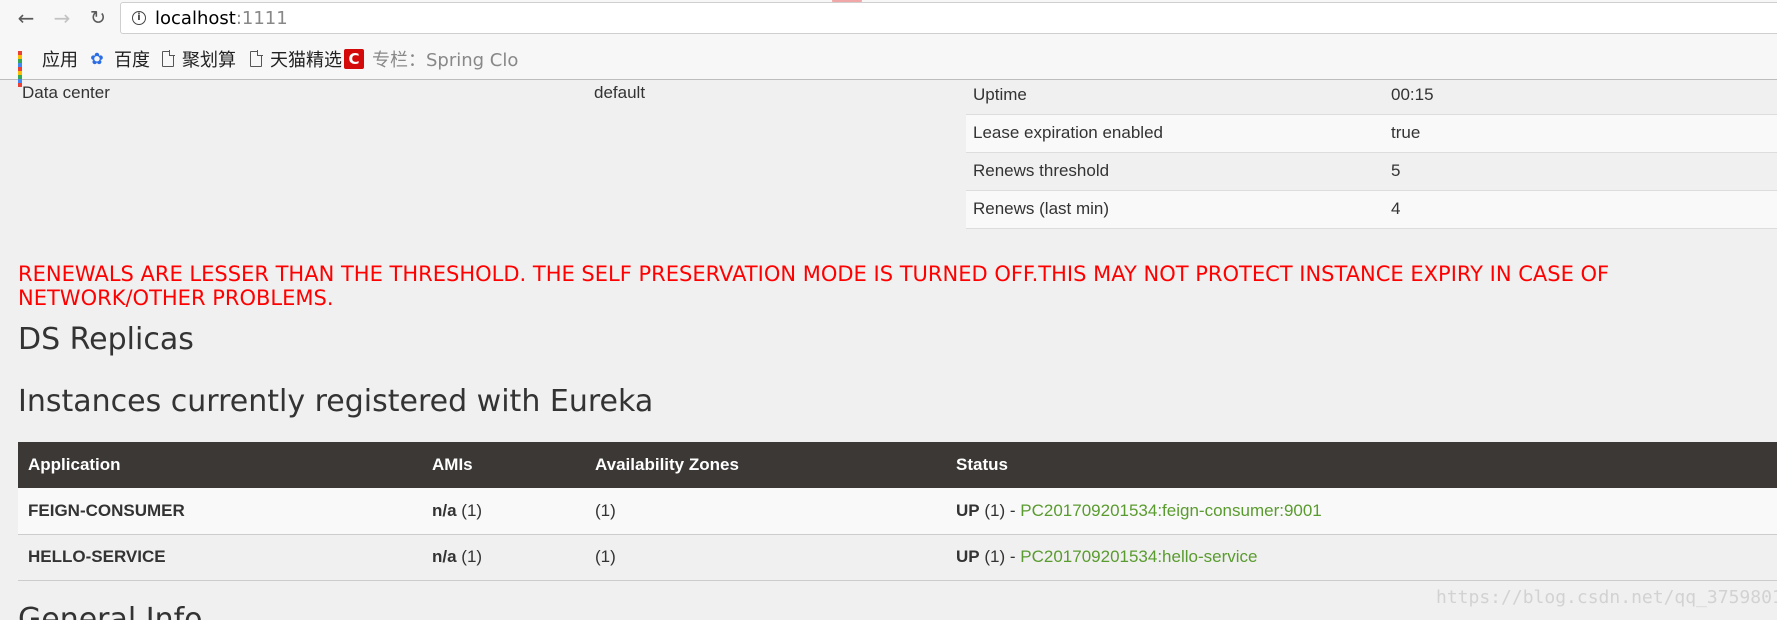 The width and height of the screenshot is (1777, 620). What do you see at coordinates (1361, 557) in the screenshot?
I see `status-cell: UP (1) - PC201709201534:hello-service` at bounding box center [1361, 557].